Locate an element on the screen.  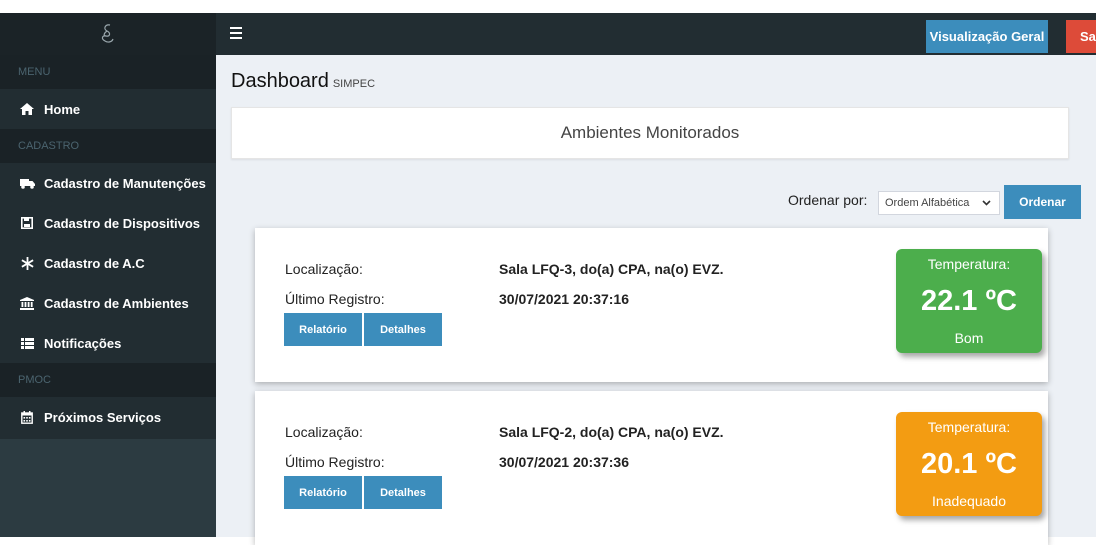
sidebar-bottom is located at coordinates (108, 488).